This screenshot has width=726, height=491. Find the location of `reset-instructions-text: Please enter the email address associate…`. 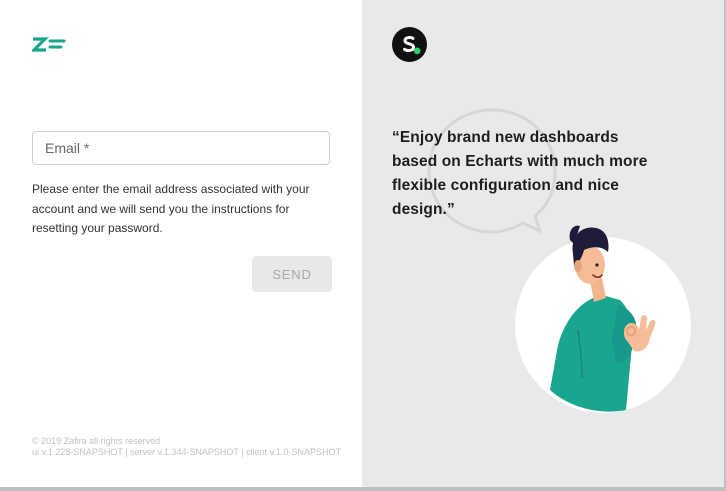

reset-instructions-text: Please enter the email address associate… is located at coordinates (171, 208).